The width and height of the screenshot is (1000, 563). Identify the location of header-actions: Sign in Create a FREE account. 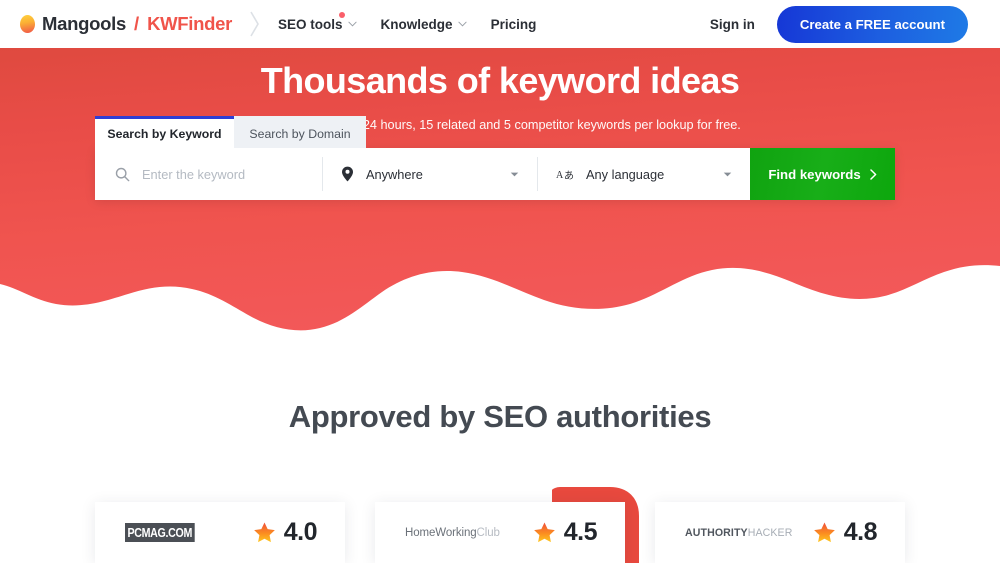
(839, 24).